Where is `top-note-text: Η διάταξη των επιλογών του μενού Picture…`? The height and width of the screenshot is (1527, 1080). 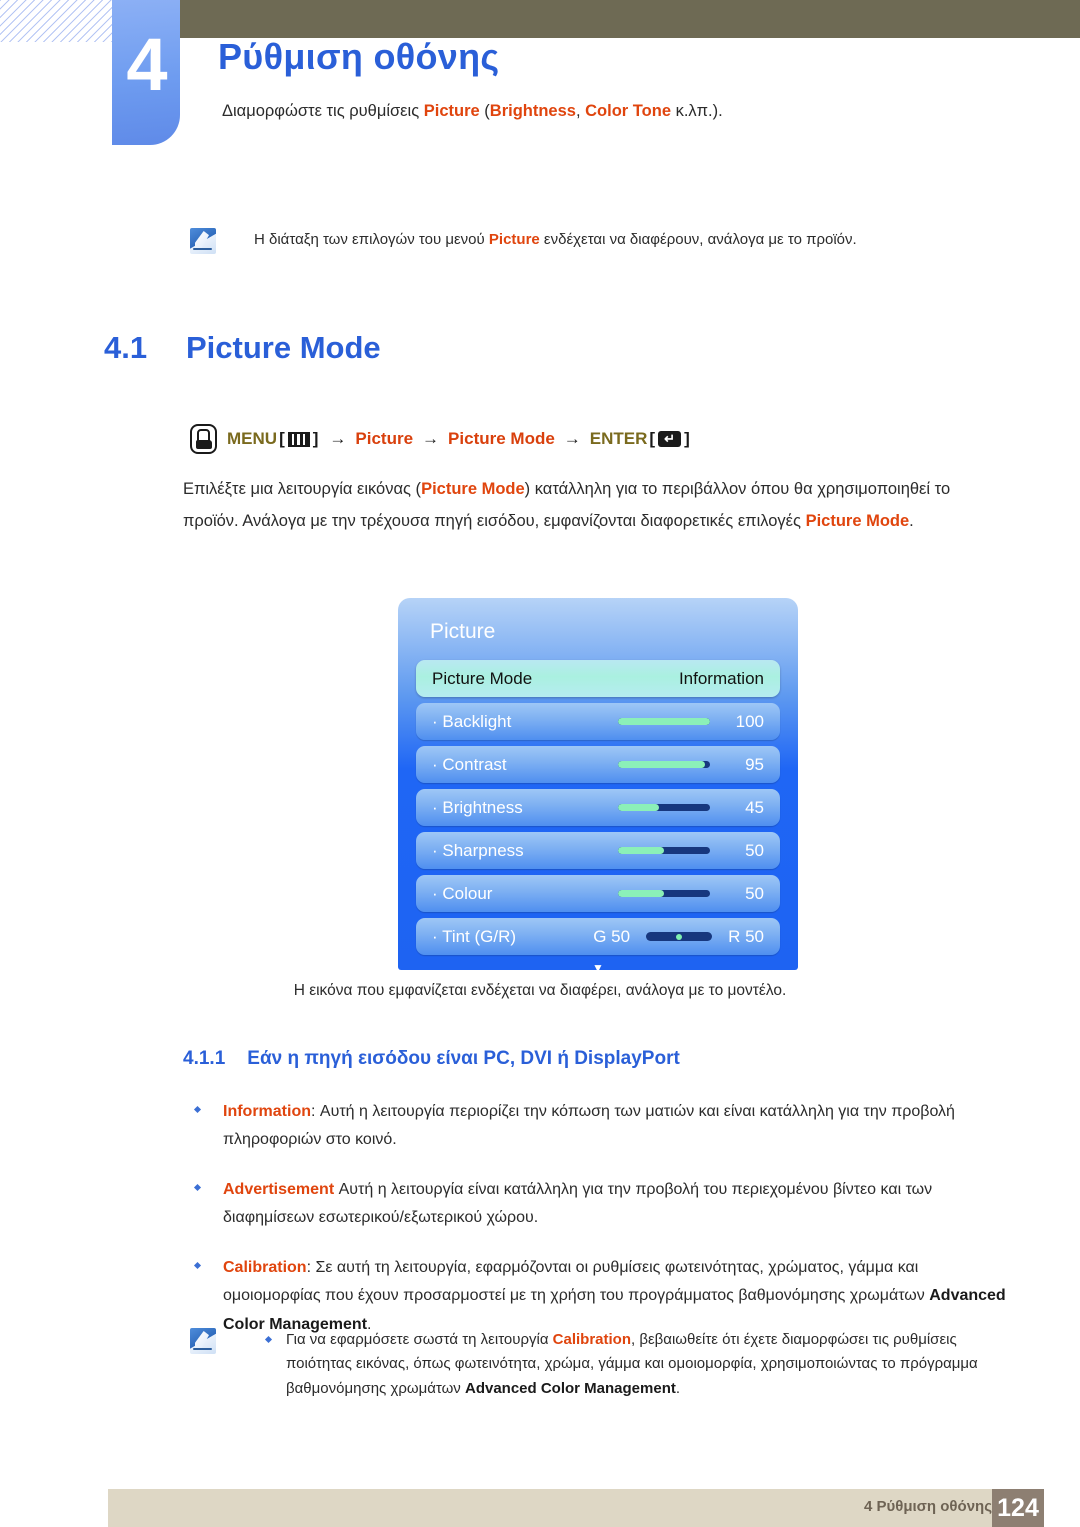 top-note-text: Η διάταξη των επιλογών του μενού Picture… is located at coordinates (555, 240).